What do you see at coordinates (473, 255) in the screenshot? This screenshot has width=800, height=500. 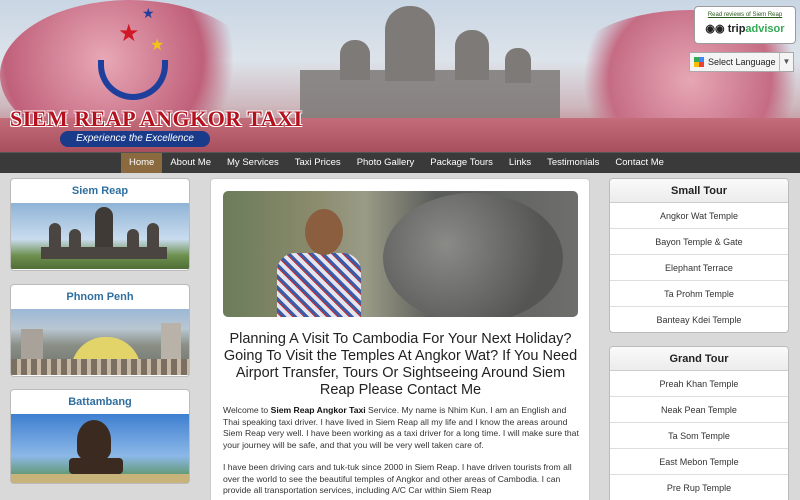 I see `stone-jar` at bounding box center [473, 255].